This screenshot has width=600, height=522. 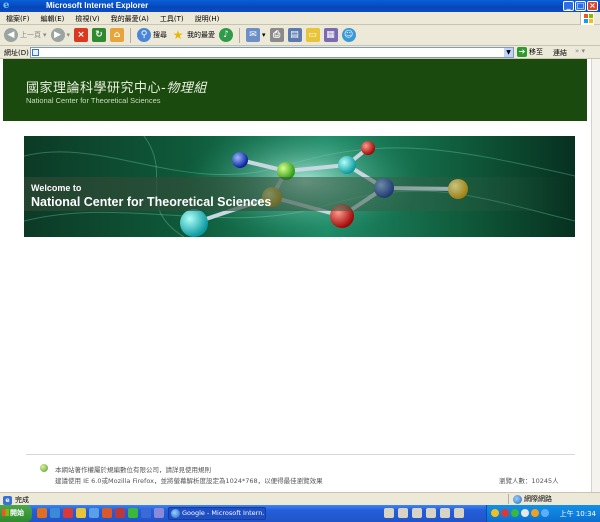 I want to click on globe-icon, so click(x=517, y=499).